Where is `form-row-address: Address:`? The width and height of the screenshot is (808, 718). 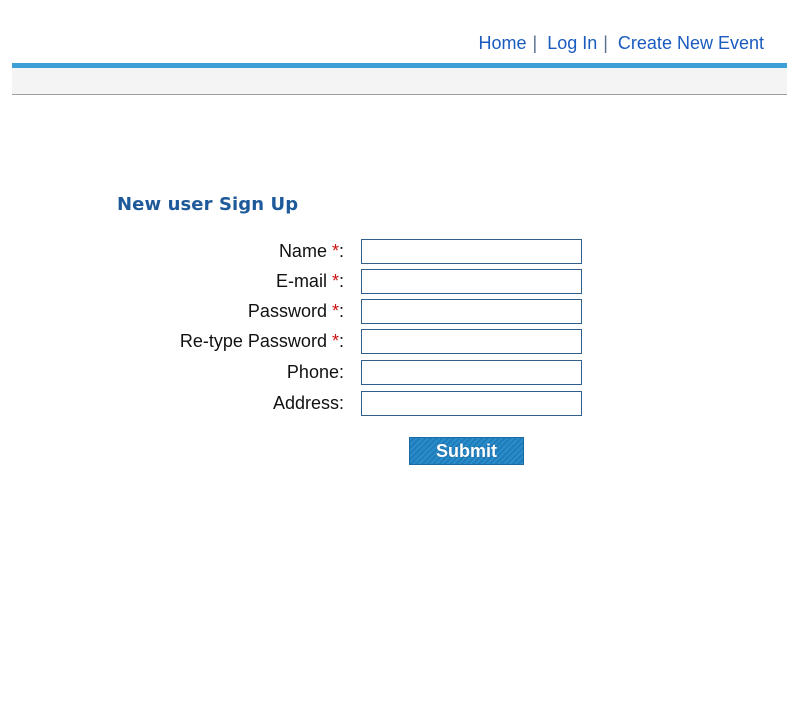 form-row-address: Address: is located at coordinates (404, 404).